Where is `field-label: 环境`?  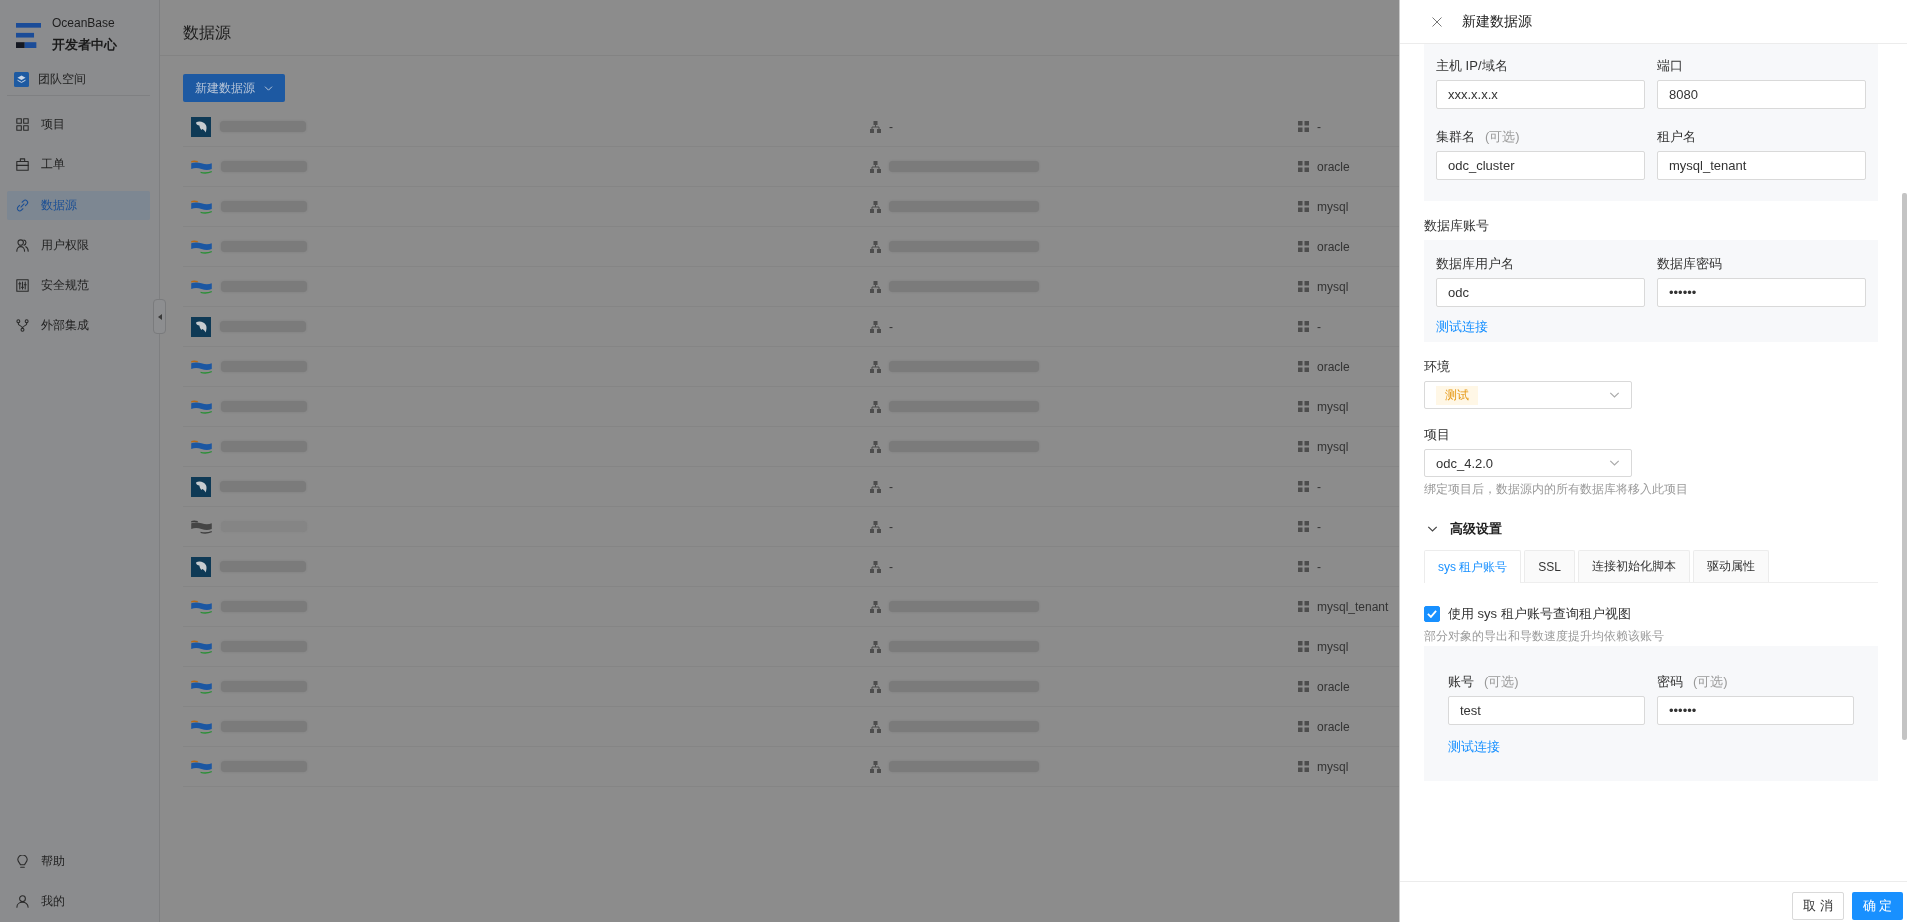
field-label: 环境 is located at coordinates (1437, 367).